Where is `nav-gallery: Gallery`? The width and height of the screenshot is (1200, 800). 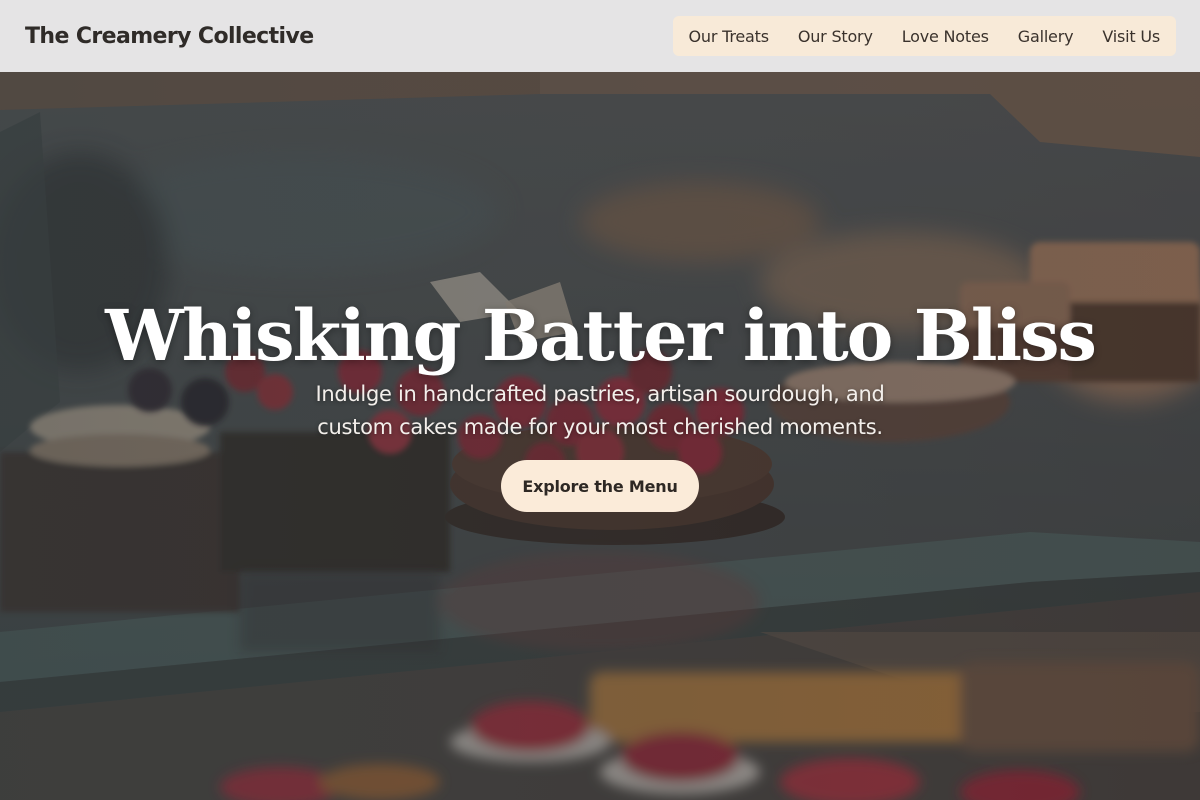
nav-gallery: Gallery is located at coordinates (1045, 36).